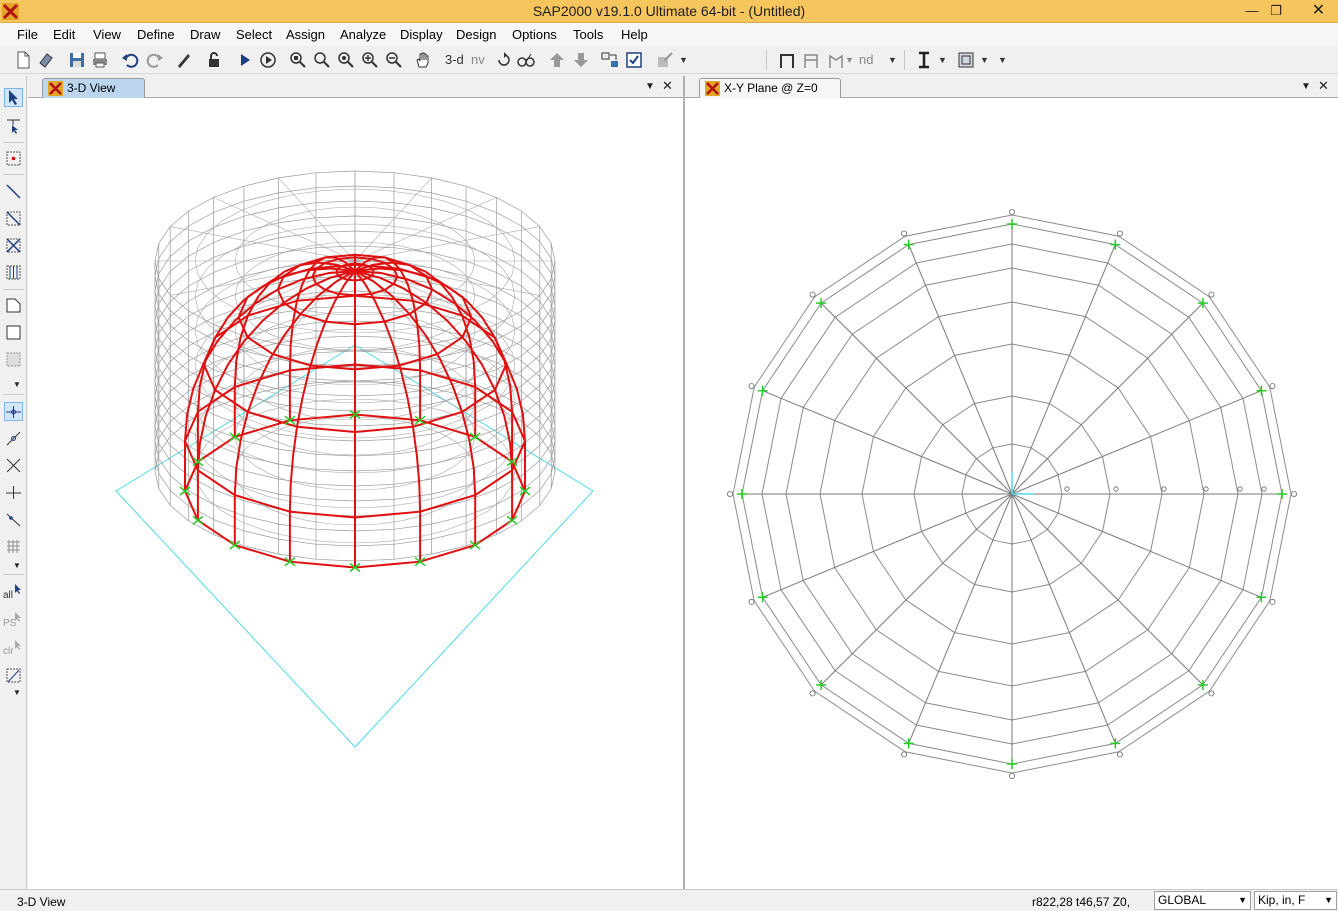 This screenshot has width=1338, height=911. I want to click on snap-line-icon, so click(13, 519).